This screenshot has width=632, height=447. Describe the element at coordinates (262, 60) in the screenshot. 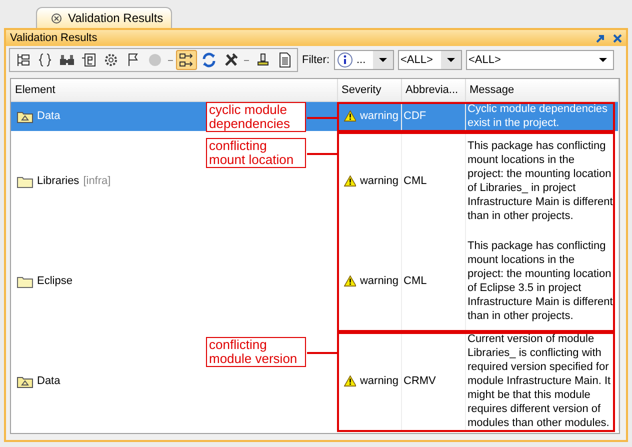

I see `stamp-icon` at that location.